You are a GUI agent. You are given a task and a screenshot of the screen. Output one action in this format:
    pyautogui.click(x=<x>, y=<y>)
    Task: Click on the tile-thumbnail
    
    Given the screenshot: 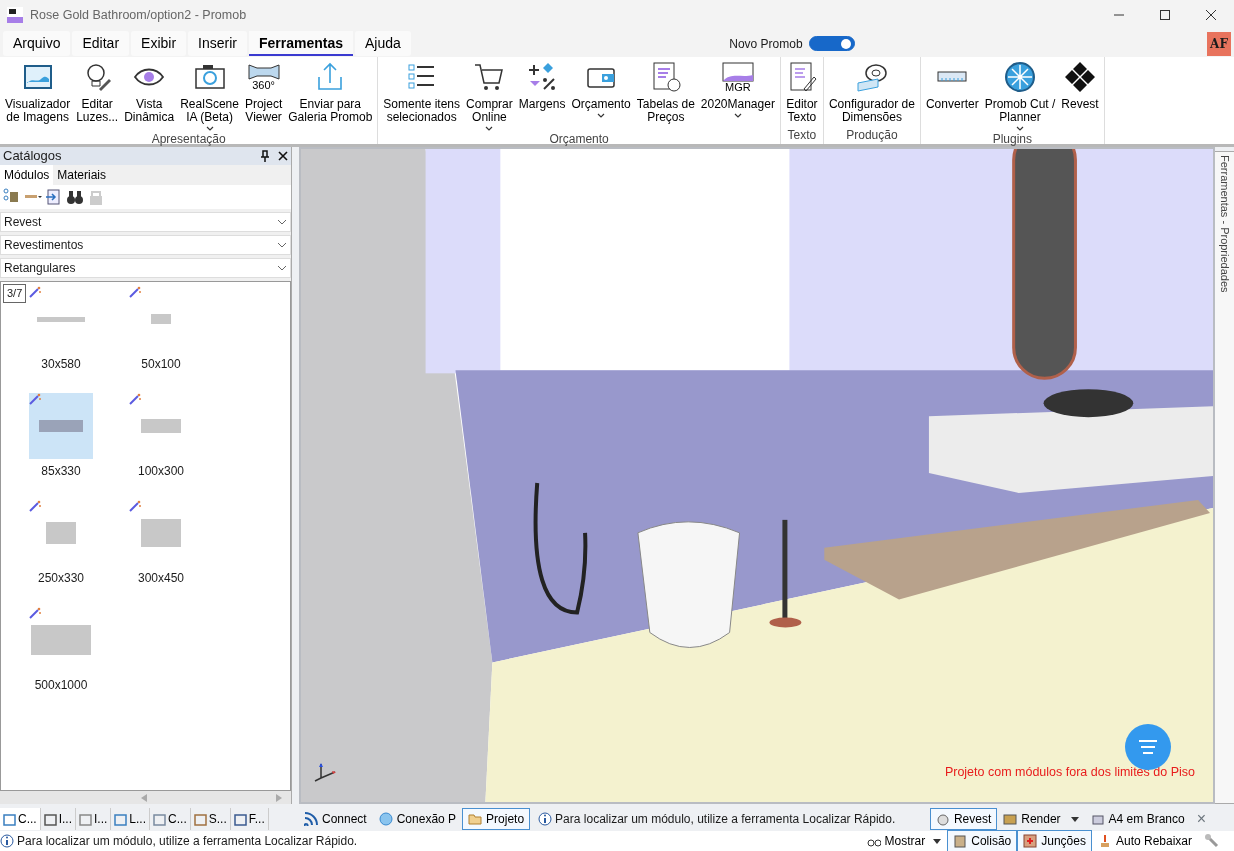 What is the action you would take?
    pyautogui.click(x=61, y=426)
    